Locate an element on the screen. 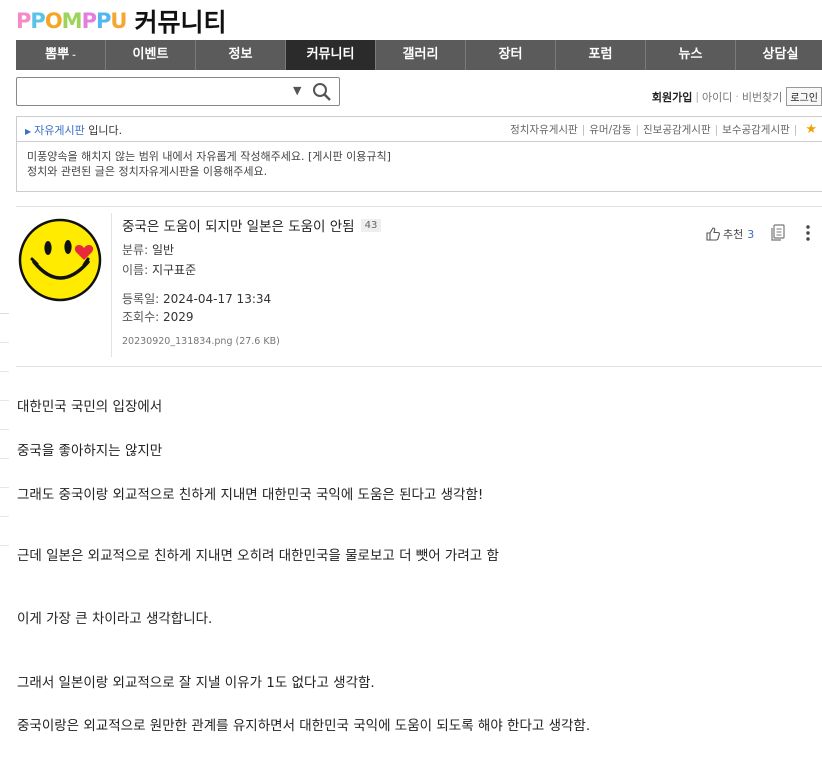 This screenshot has height=776, width=822. search-box: ▼ is located at coordinates (178, 91).